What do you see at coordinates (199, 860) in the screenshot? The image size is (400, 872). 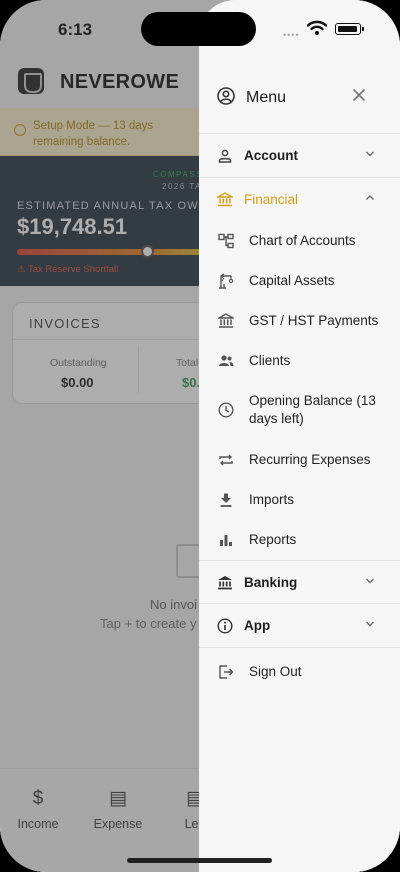 I see `home-indicator` at bounding box center [199, 860].